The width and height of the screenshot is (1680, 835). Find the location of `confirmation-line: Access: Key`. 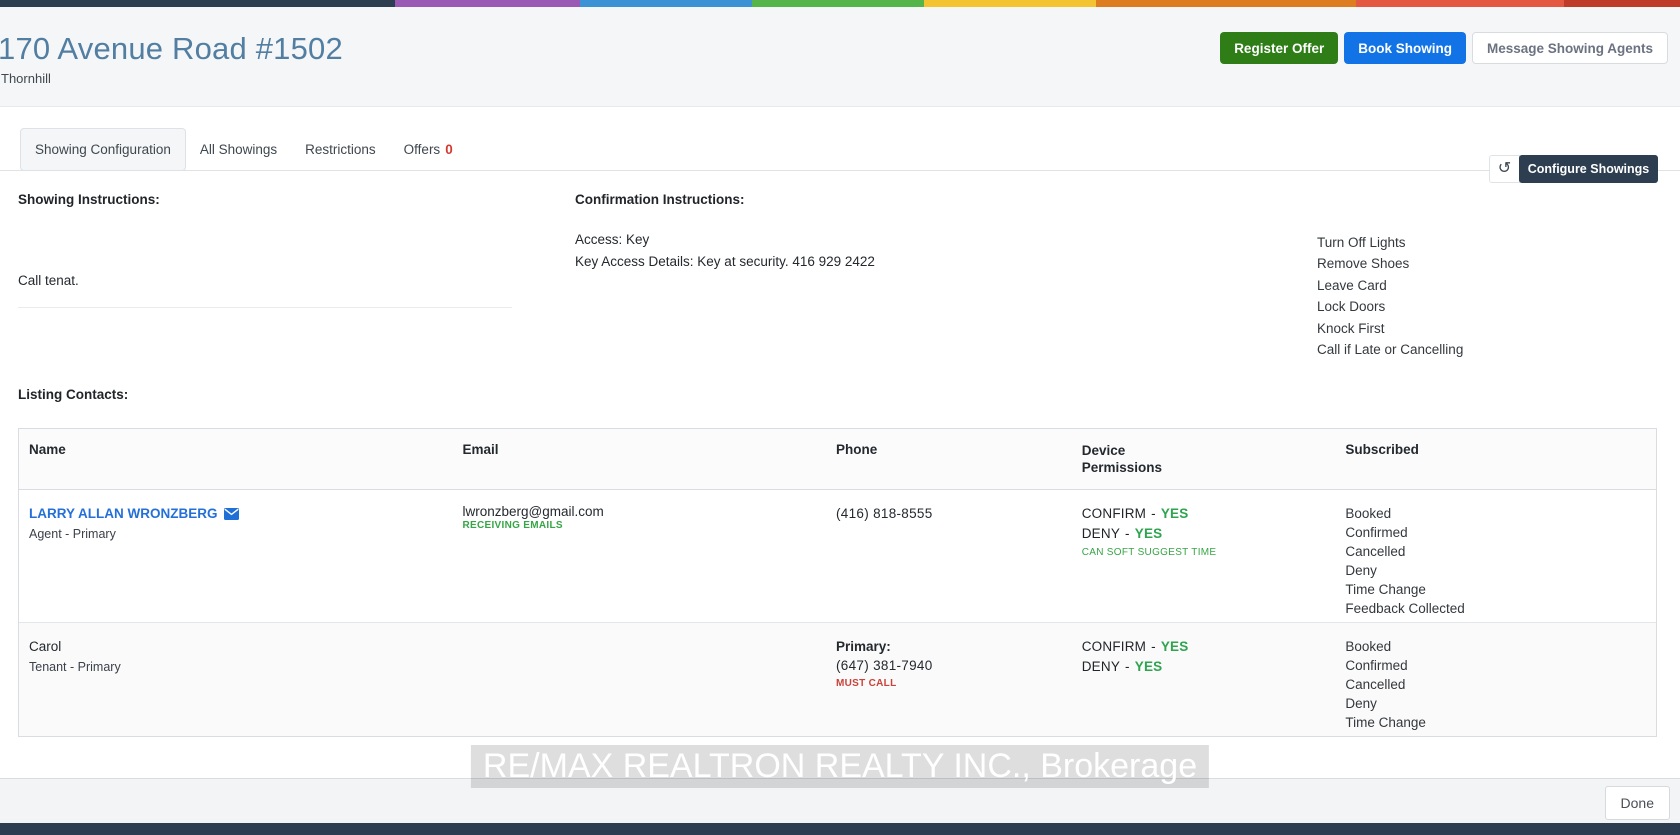

confirmation-line: Access: Key is located at coordinates (612, 239).